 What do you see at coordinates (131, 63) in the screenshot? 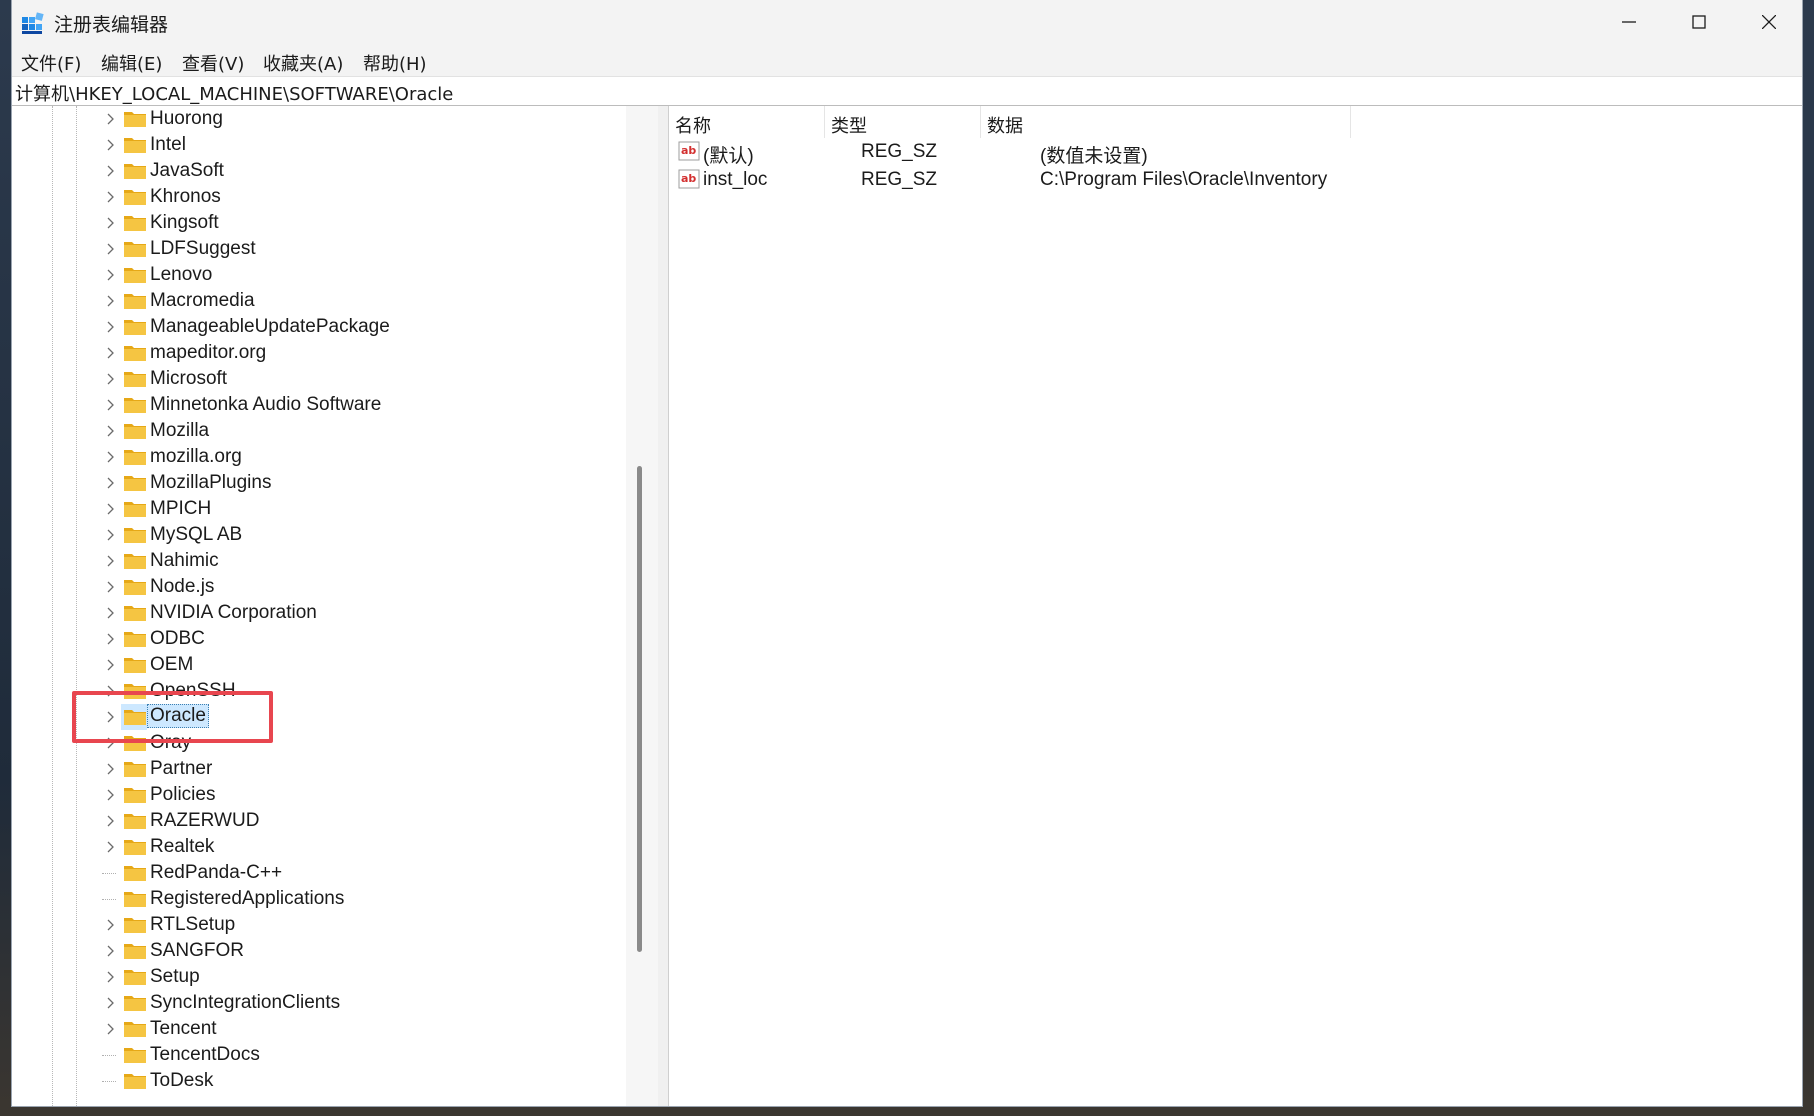
I see `menu-edit: 编辑(E)` at bounding box center [131, 63].